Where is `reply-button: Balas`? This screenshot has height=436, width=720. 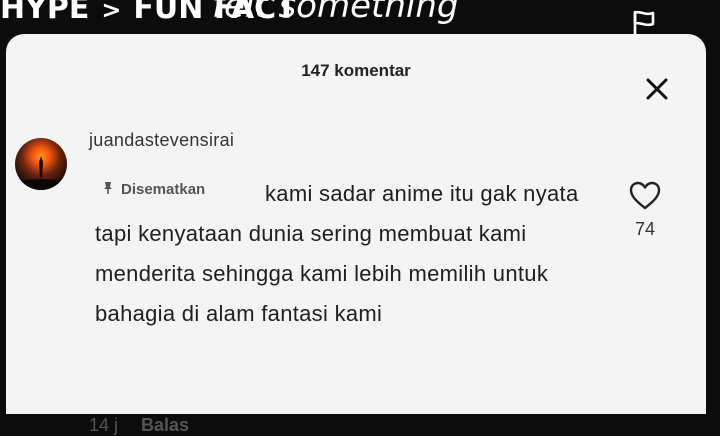
reply-button: Balas is located at coordinates (165, 425).